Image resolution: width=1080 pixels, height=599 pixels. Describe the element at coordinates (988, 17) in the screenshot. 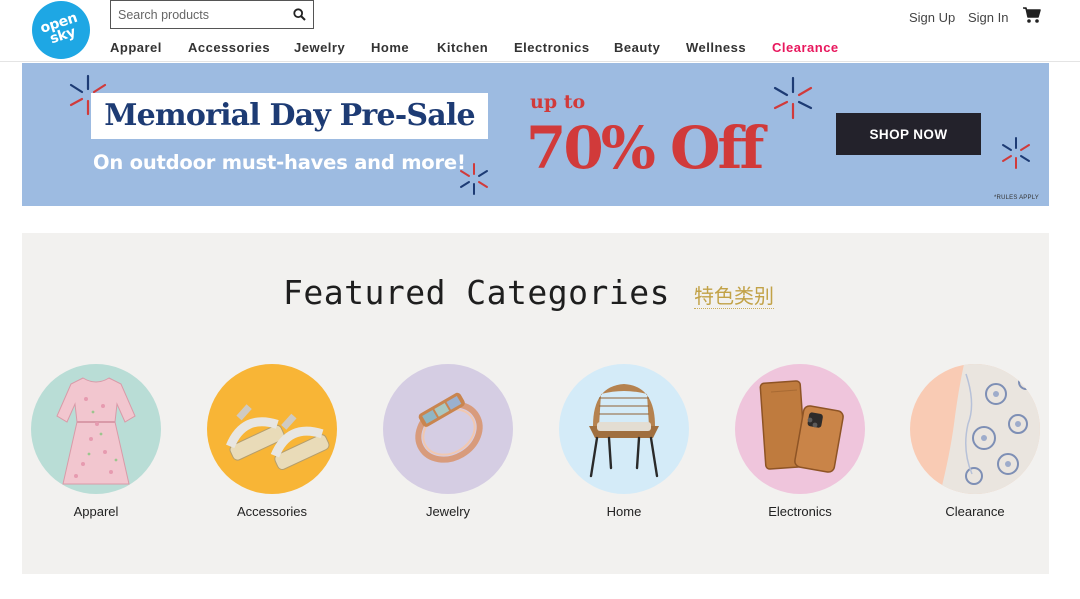

I see `sign-in-link: Sign In` at that location.